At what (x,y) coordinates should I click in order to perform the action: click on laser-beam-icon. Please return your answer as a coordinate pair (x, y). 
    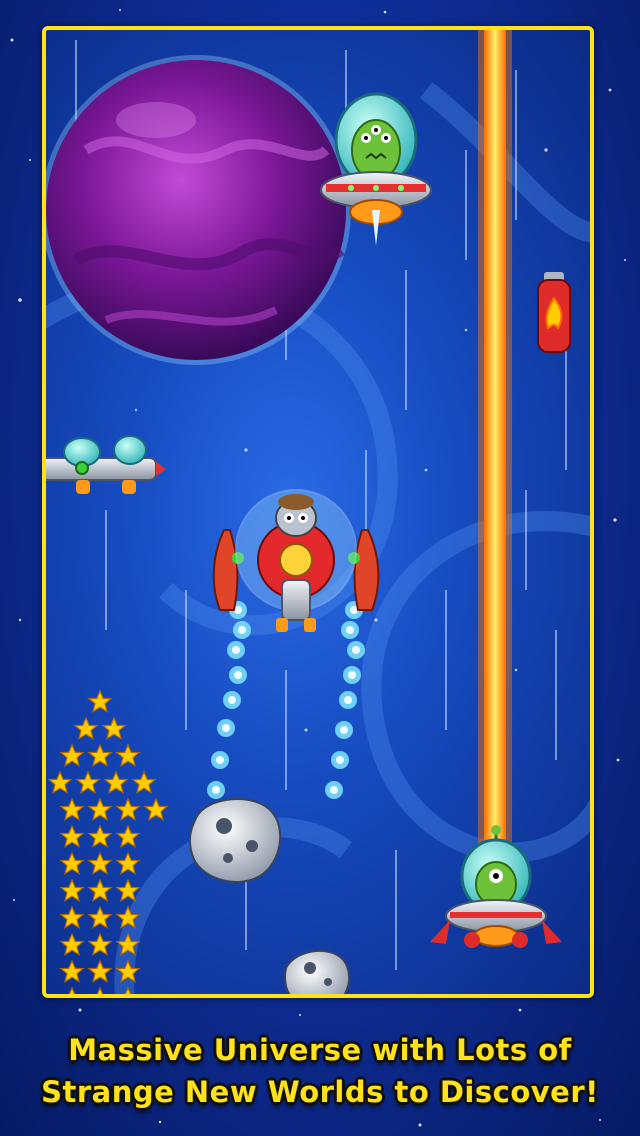
    Looking at the image, I should click on (495, 440).